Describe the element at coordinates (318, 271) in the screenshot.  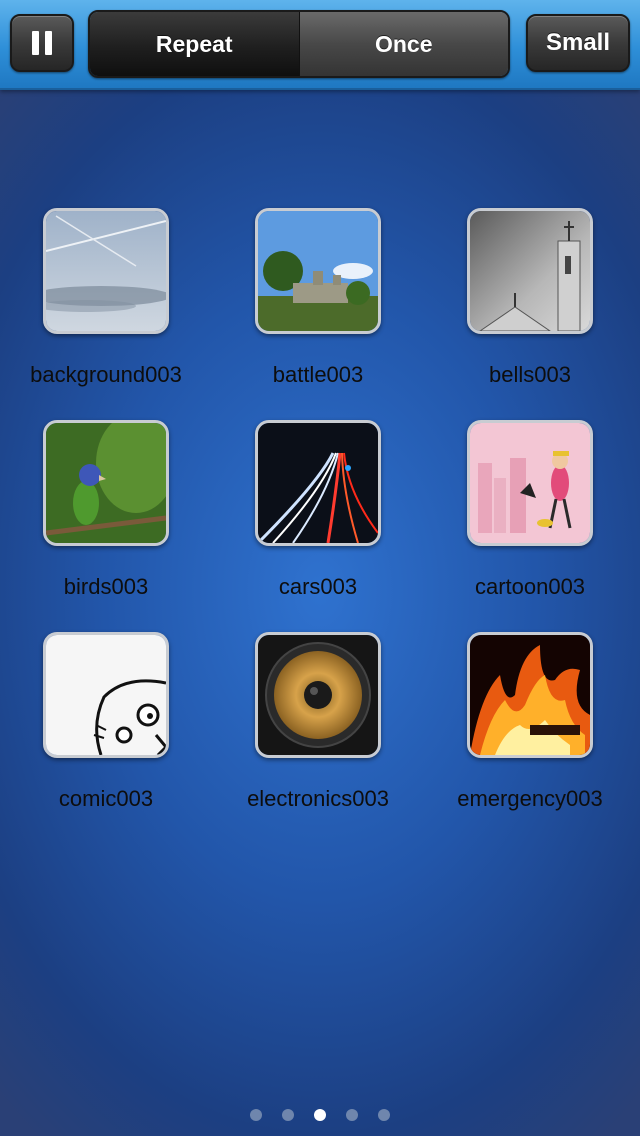
I see `battle-thumbnail` at that location.